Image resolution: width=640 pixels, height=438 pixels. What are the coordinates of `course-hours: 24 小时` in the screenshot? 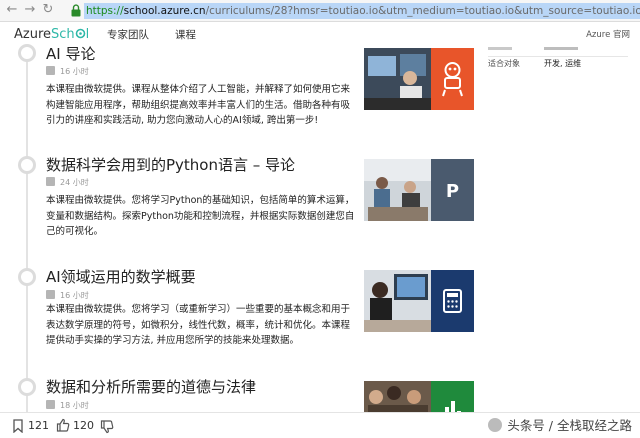 It's located at (67, 183).